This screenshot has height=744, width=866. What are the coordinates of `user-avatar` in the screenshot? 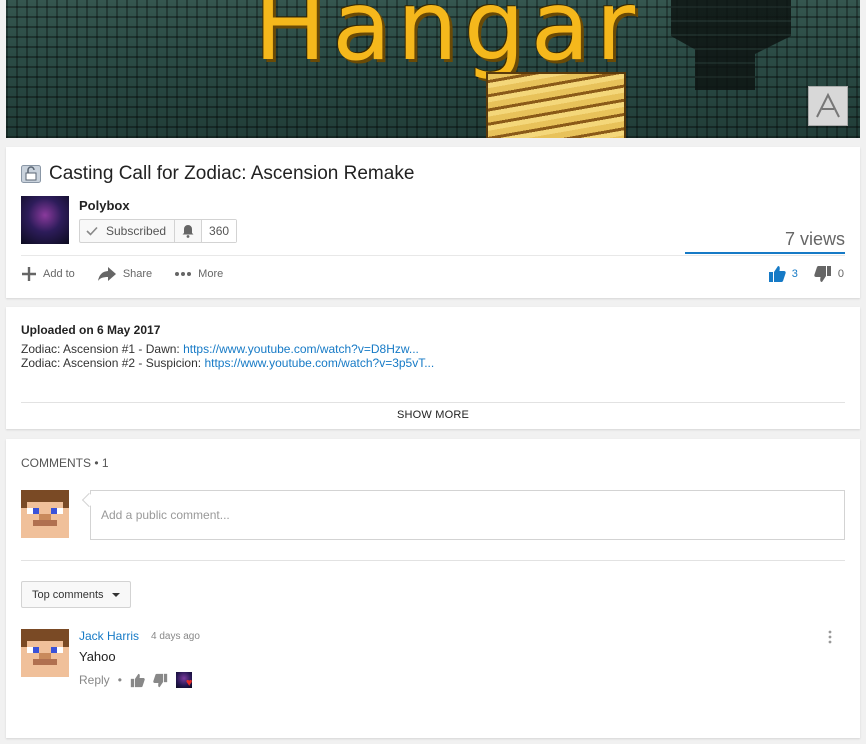 It's located at (45, 514).